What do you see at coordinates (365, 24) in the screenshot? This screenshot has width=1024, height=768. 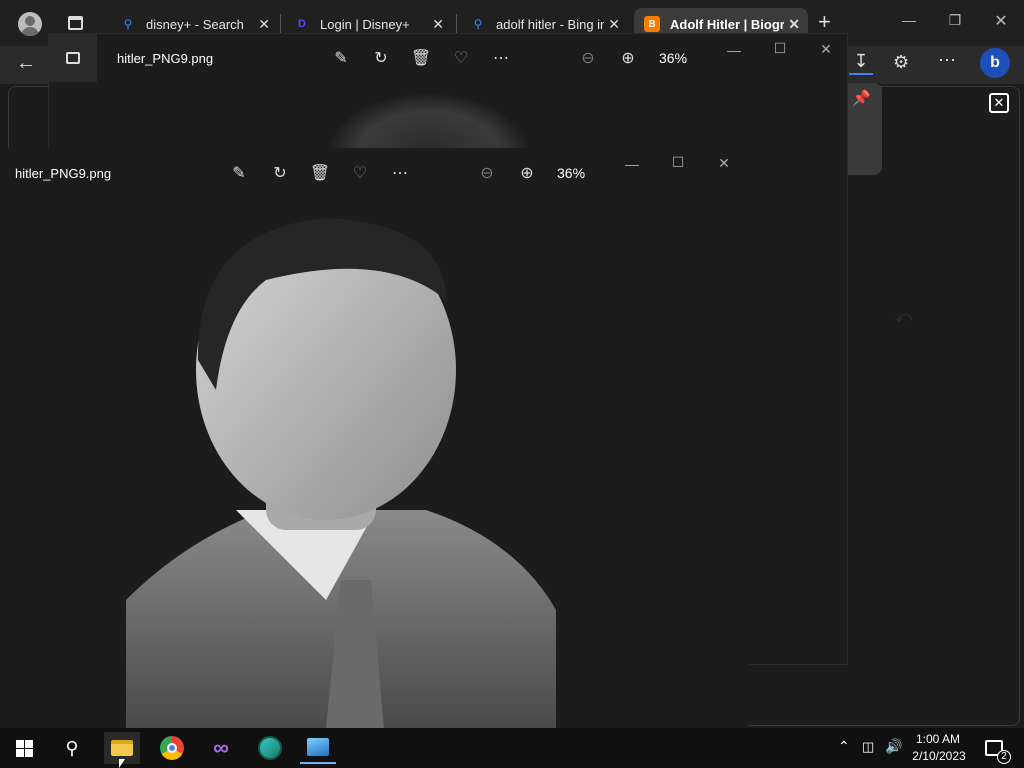 I see `tab-label: Login | Disney+` at bounding box center [365, 24].